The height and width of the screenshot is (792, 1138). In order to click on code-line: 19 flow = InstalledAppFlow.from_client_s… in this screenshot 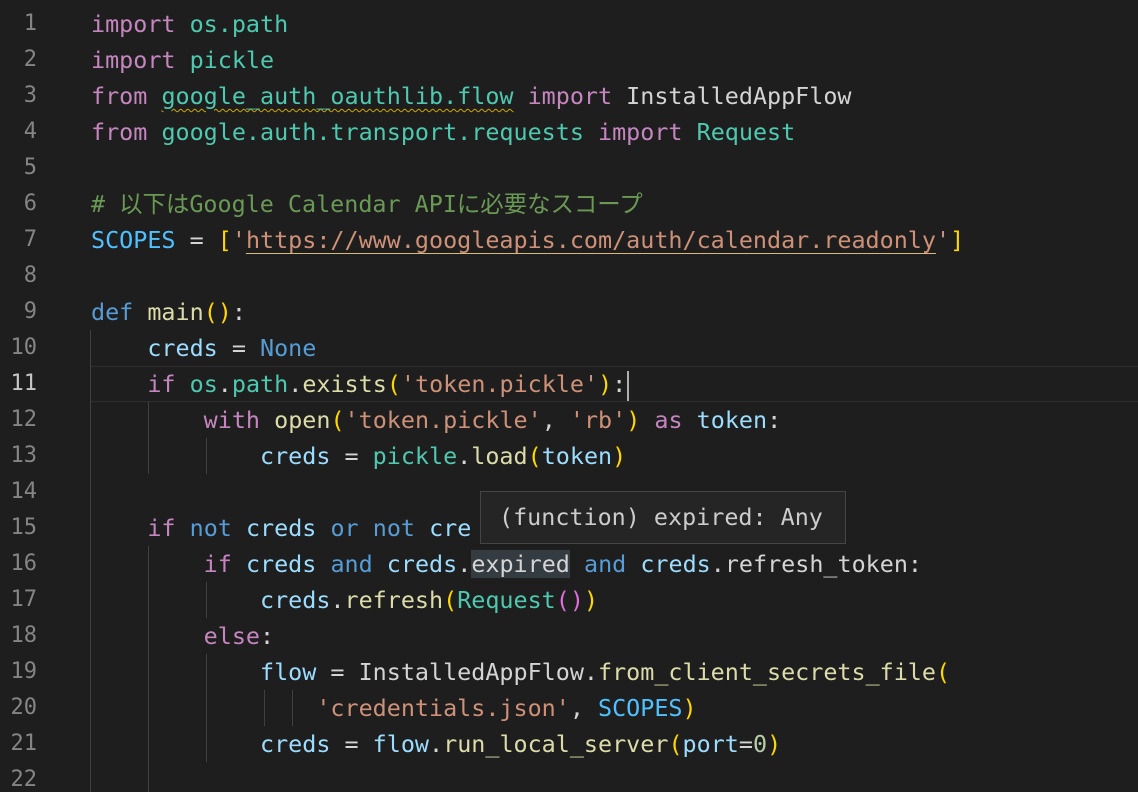, I will do `click(569, 672)`.